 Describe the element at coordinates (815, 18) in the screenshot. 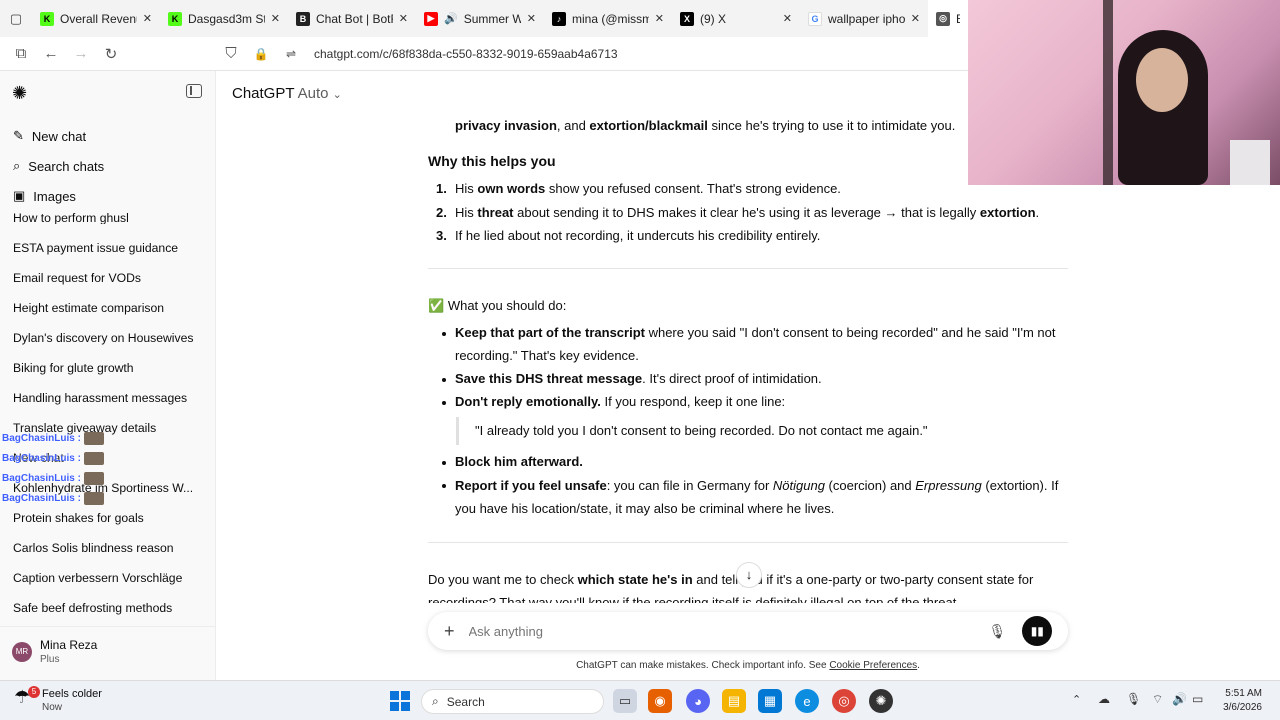

I see `tab-favicon-icon: G` at that location.